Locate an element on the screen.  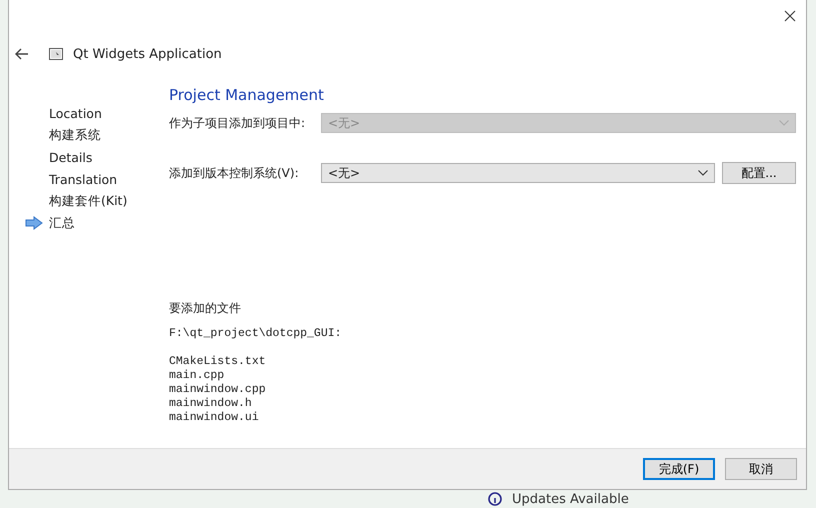
dialog-button: 取消 is located at coordinates (761, 469).